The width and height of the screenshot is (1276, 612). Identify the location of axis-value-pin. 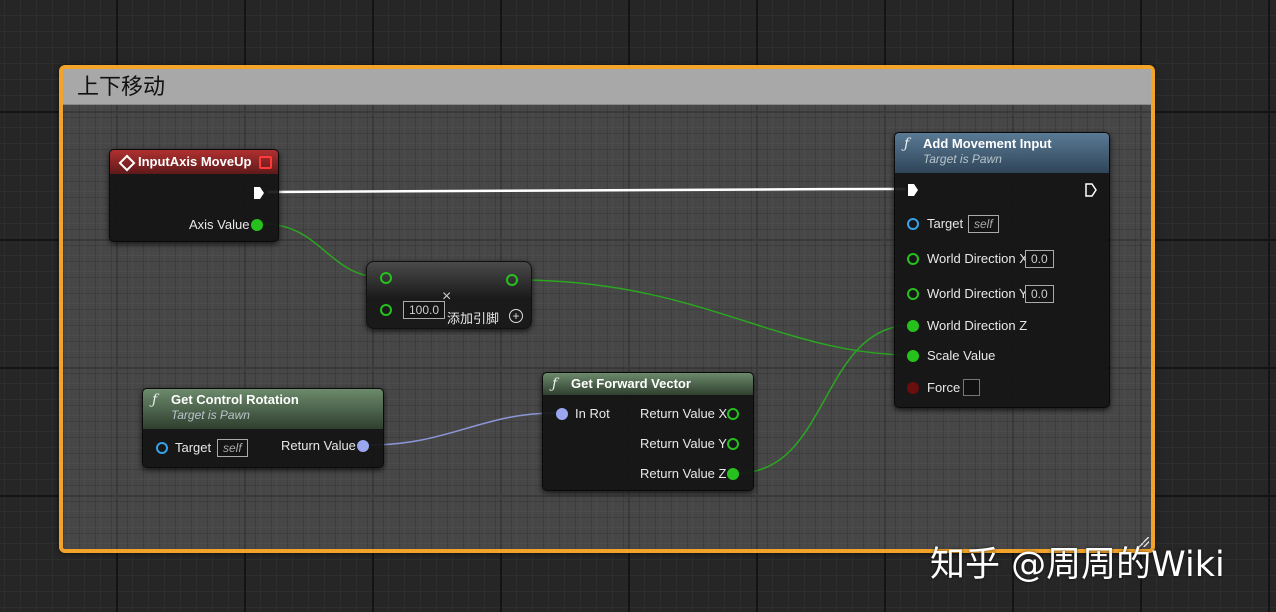
(257, 225).